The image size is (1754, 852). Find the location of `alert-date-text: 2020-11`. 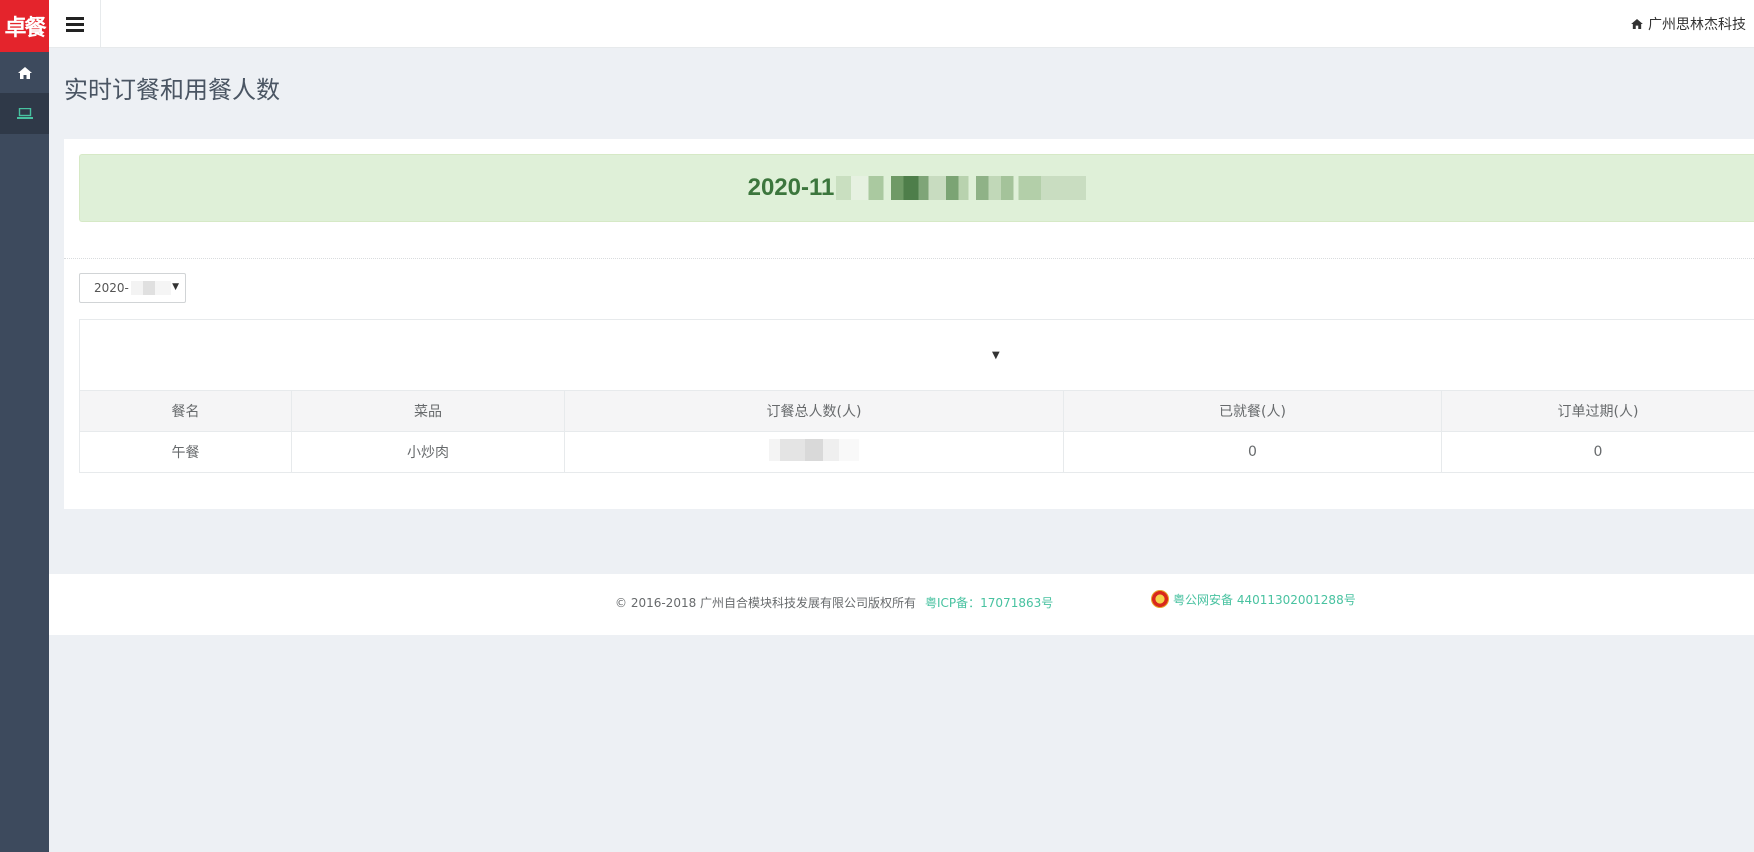

alert-date-text: 2020-11 is located at coordinates (791, 187).